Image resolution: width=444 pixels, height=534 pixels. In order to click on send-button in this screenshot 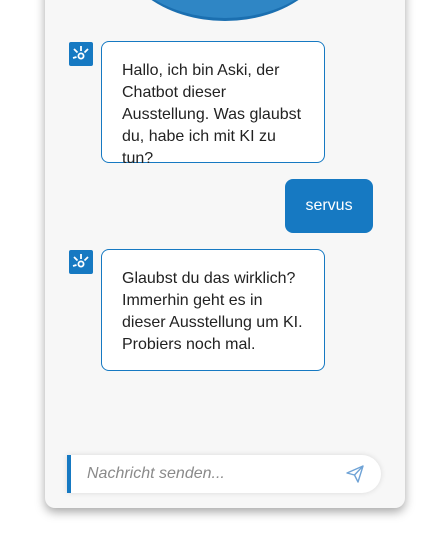, I will do `click(355, 474)`.